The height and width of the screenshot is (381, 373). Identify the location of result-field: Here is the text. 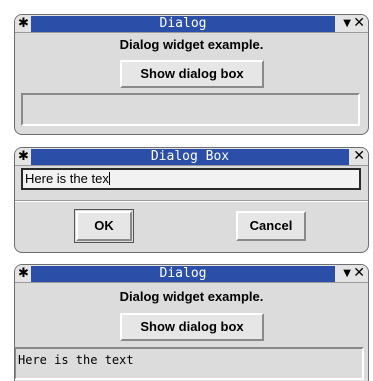
(189, 363).